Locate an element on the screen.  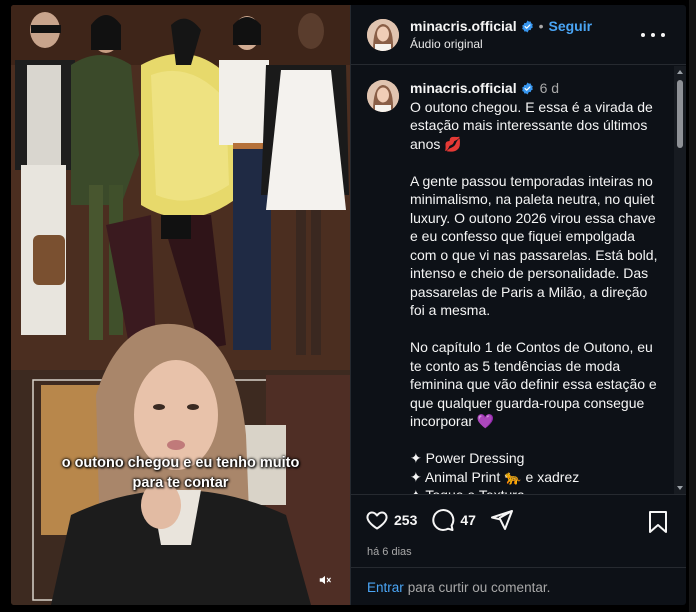
scroll-up-arrow-icon is located at coordinates (680, 72).